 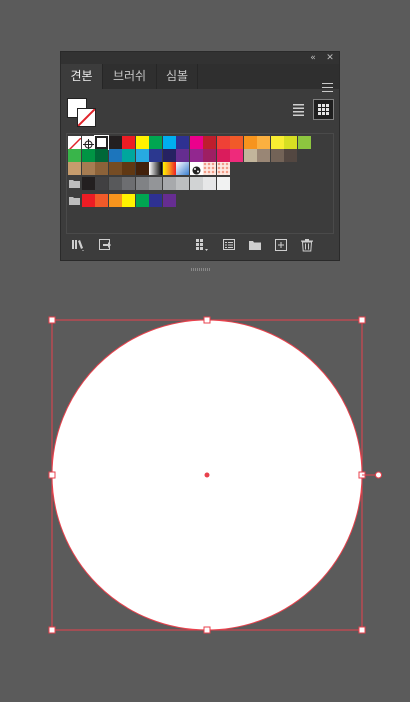 What do you see at coordinates (207, 475) in the screenshot?
I see `center-point` at bounding box center [207, 475].